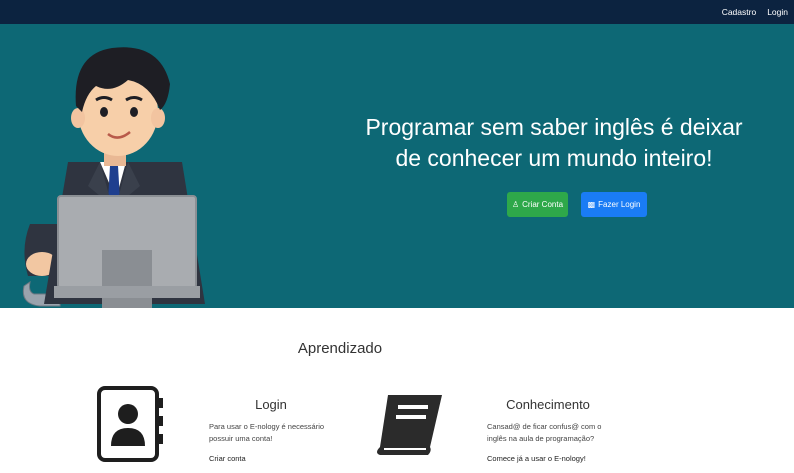  I want to click on login-button-label: Fazer Login, so click(619, 204).